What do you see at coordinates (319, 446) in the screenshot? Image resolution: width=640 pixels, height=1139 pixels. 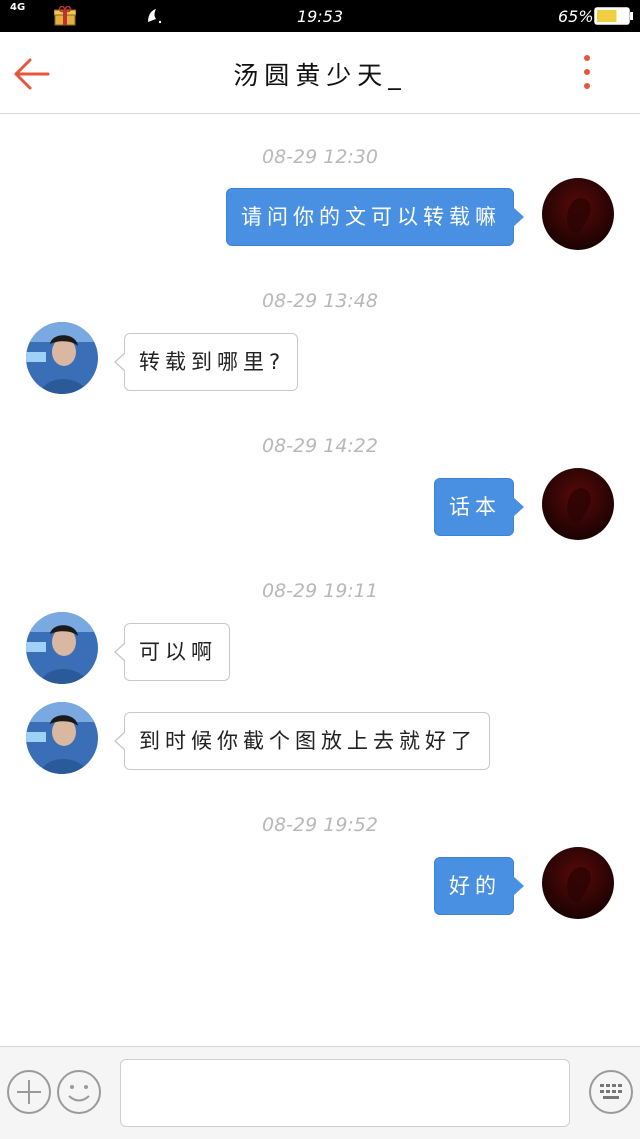 I see `message-timestamp: 08-29 14:22` at bounding box center [319, 446].